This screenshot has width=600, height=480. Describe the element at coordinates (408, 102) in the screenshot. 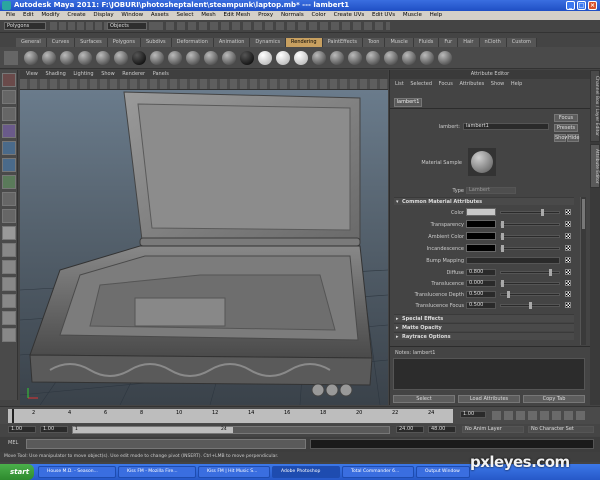

I see `node-tab-lambert1: lambert1` at that location.